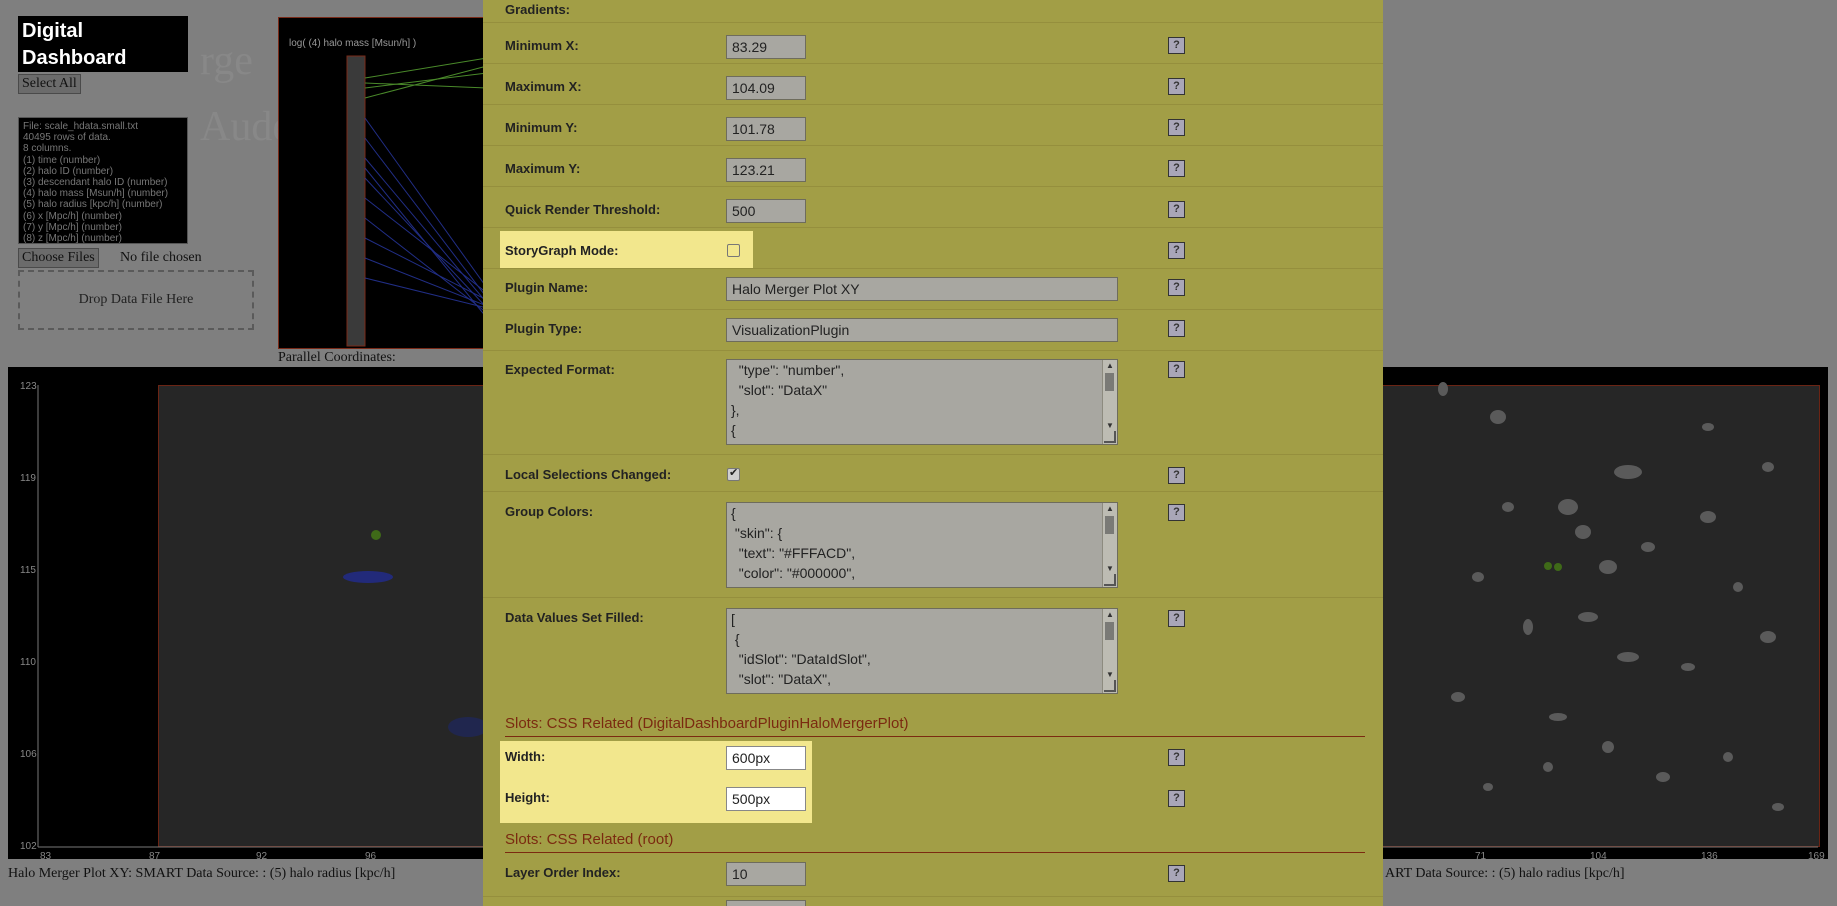 The height and width of the screenshot is (906, 1837). I want to click on plugin-type-input: VisualizationPlugin, so click(922, 330).